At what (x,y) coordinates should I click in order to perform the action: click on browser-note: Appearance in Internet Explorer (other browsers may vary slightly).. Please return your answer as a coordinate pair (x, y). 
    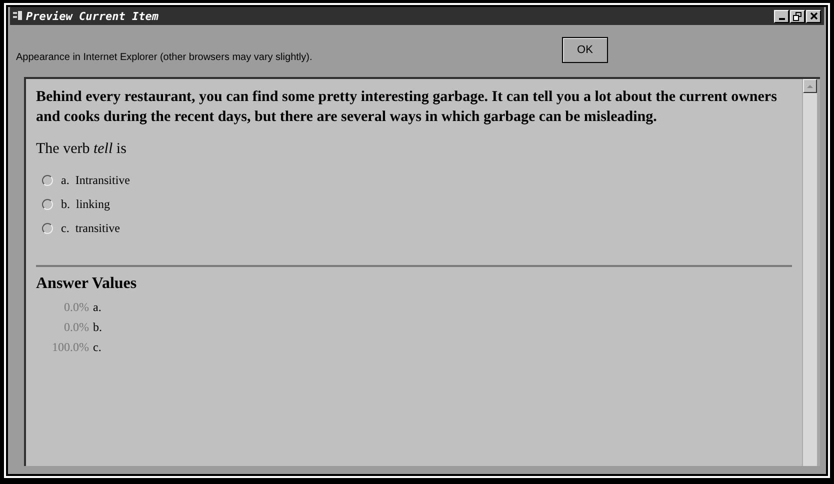
    Looking at the image, I should click on (164, 57).